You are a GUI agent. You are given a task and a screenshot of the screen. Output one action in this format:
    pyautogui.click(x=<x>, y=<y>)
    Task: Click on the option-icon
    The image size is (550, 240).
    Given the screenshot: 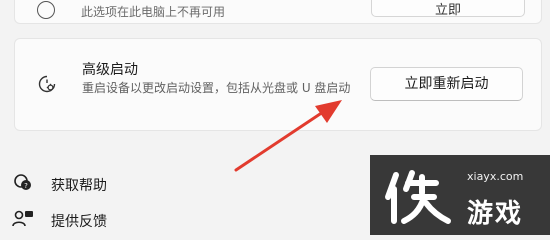 What is the action you would take?
    pyautogui.click(x=46, y=10)
    